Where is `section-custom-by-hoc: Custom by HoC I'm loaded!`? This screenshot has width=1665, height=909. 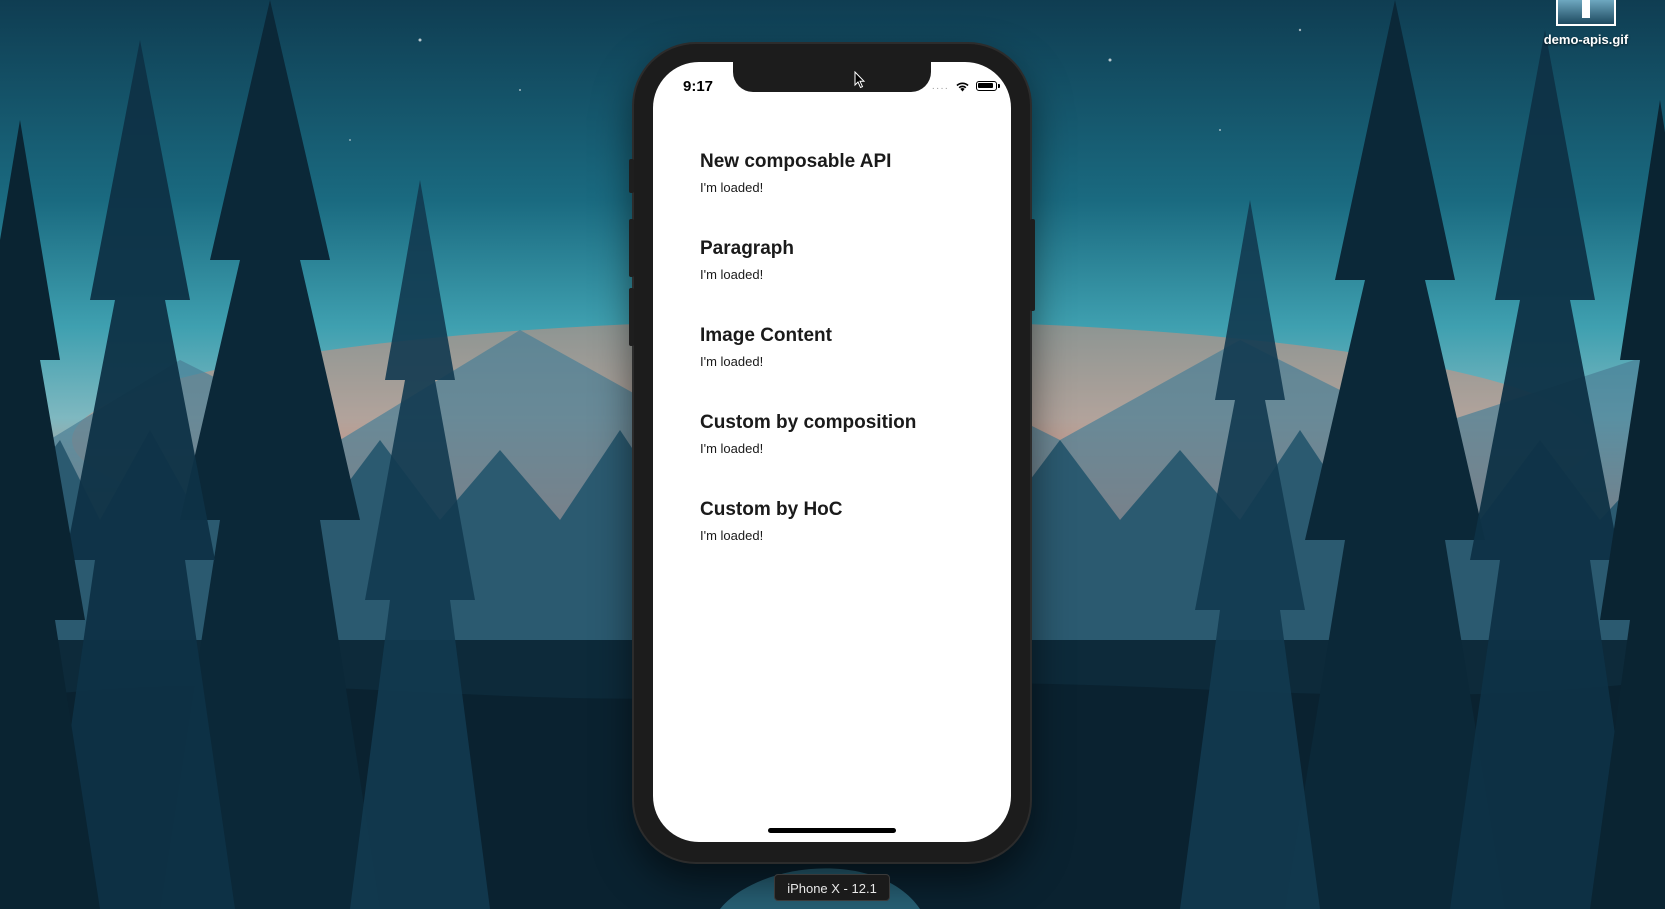 section-custom-by-hoc: Custom by HoC I'm loaded! is located at coordinates (845, 541).